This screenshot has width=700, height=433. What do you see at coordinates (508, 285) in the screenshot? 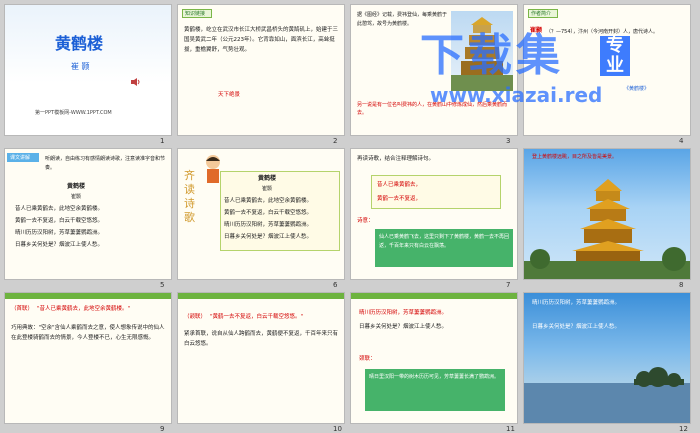
I see `slide-number: 7` at bounding box center [508, 285].